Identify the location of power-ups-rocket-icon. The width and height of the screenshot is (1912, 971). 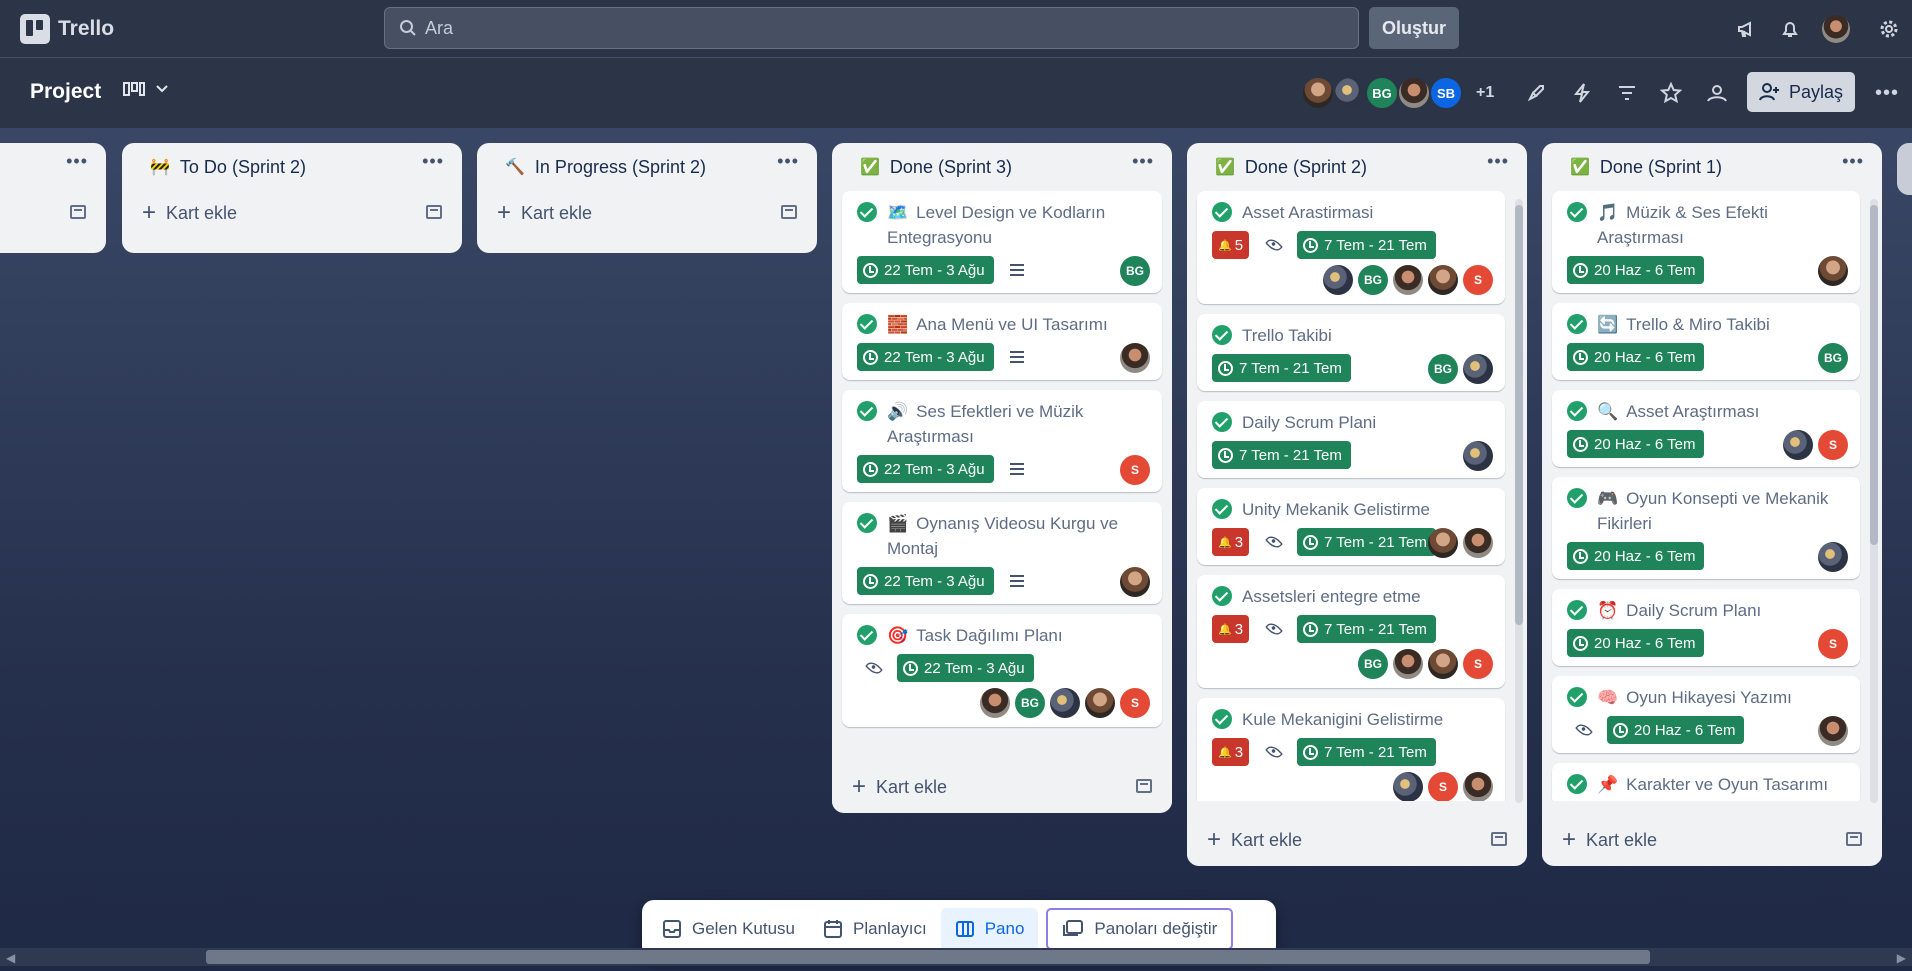
(1536, 93).